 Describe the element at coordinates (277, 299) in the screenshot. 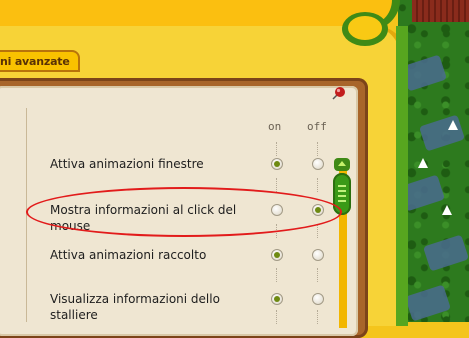

I see `radio-stable-info-on` at that location.